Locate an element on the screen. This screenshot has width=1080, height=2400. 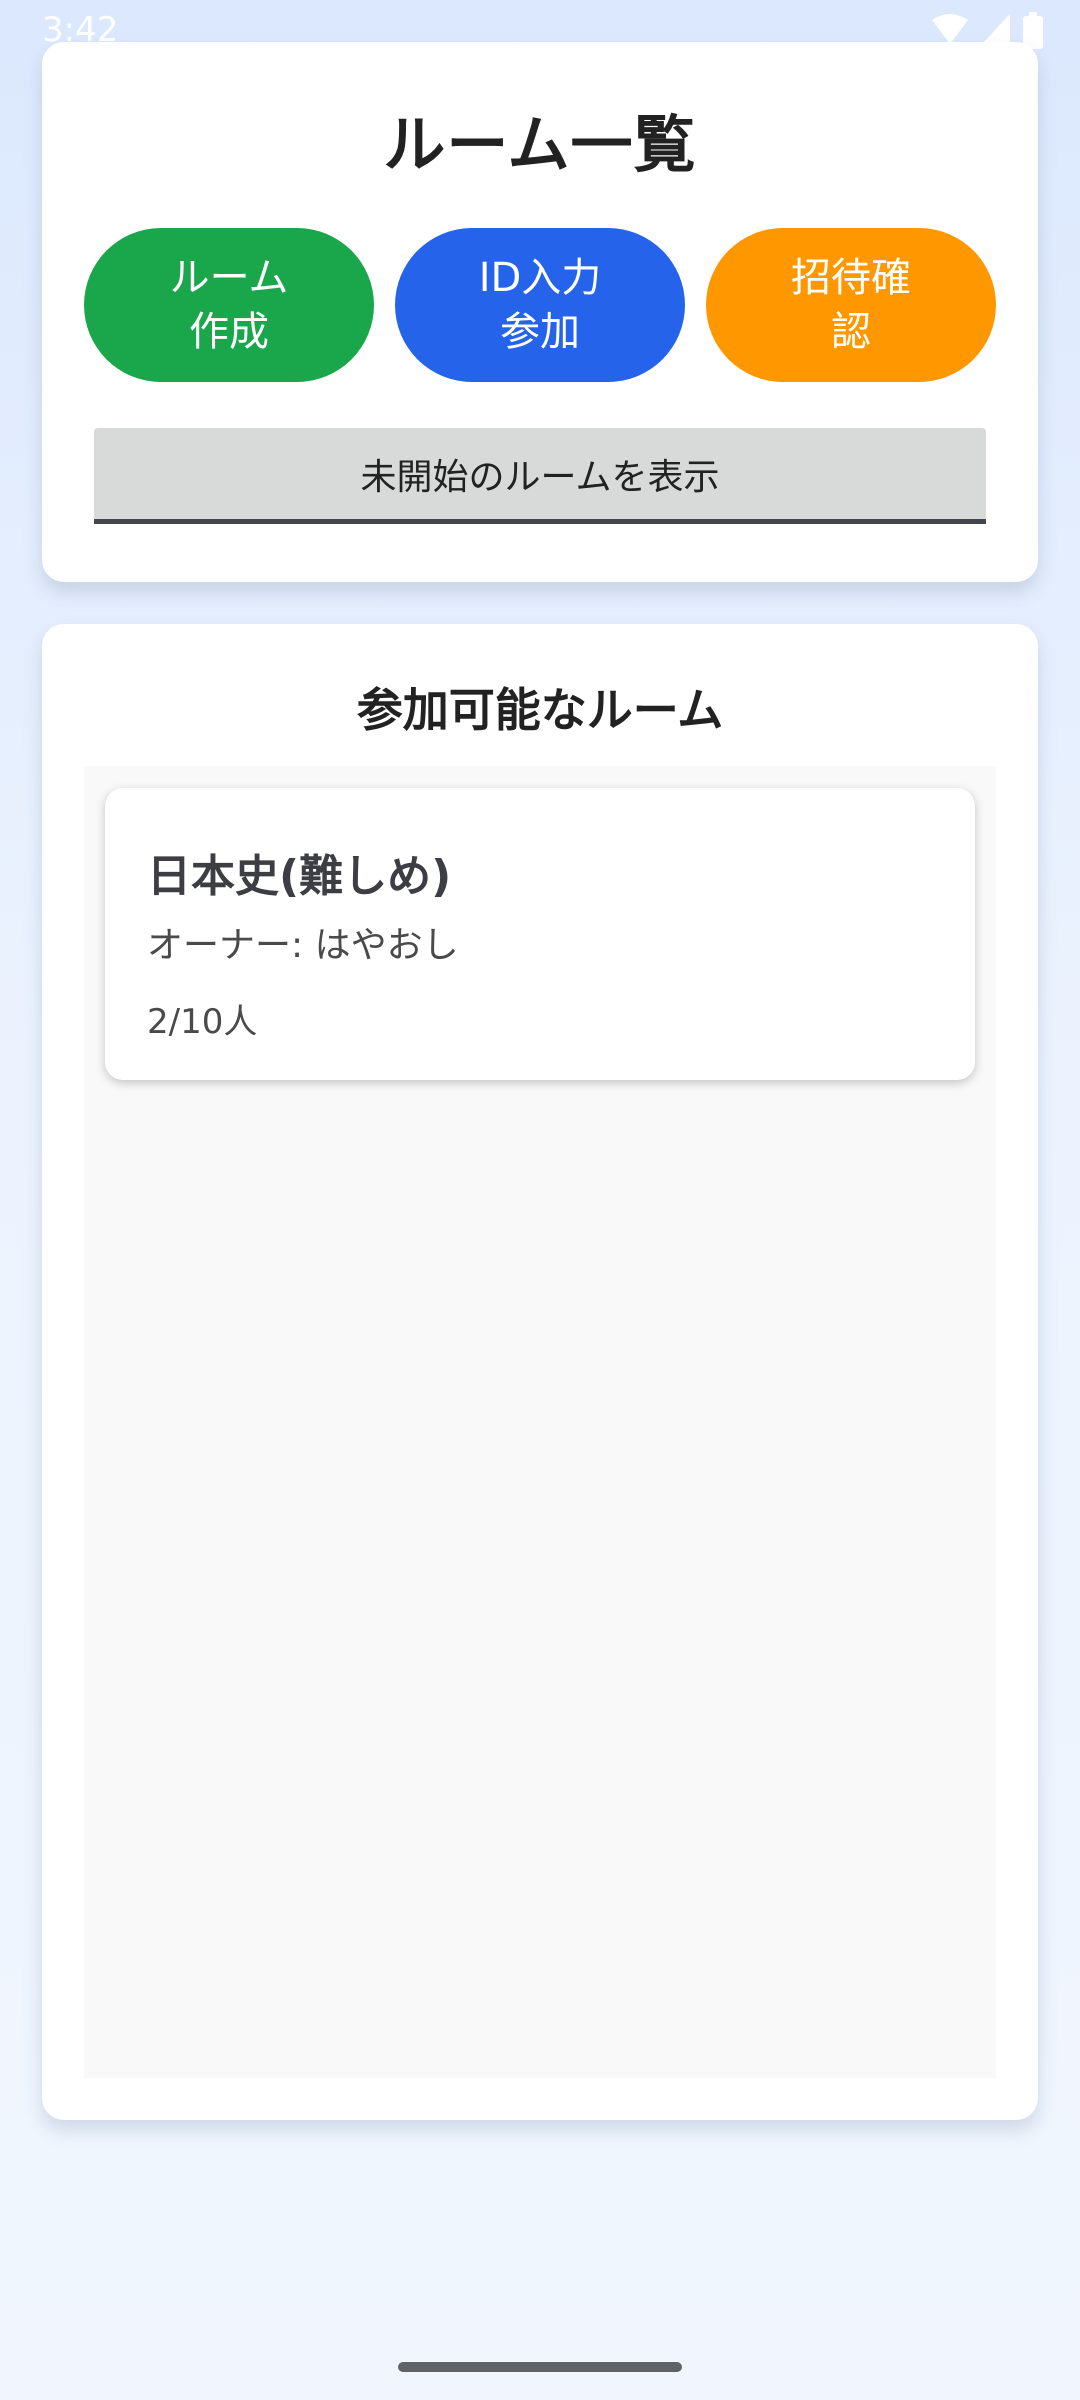
action-button-row: ルーム 作成 ID入力 参加 招待確 認 is located at coordinates (540, 305).